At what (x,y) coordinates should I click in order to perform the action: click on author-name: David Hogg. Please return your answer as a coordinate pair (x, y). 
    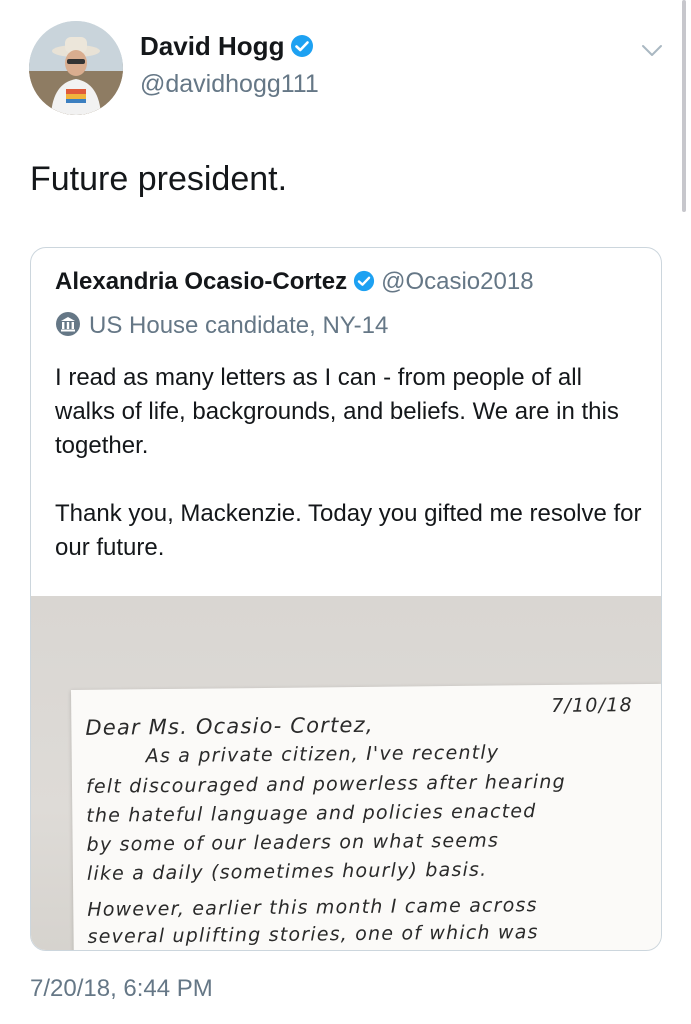
    Looking at the image, I should click on (227, 48).